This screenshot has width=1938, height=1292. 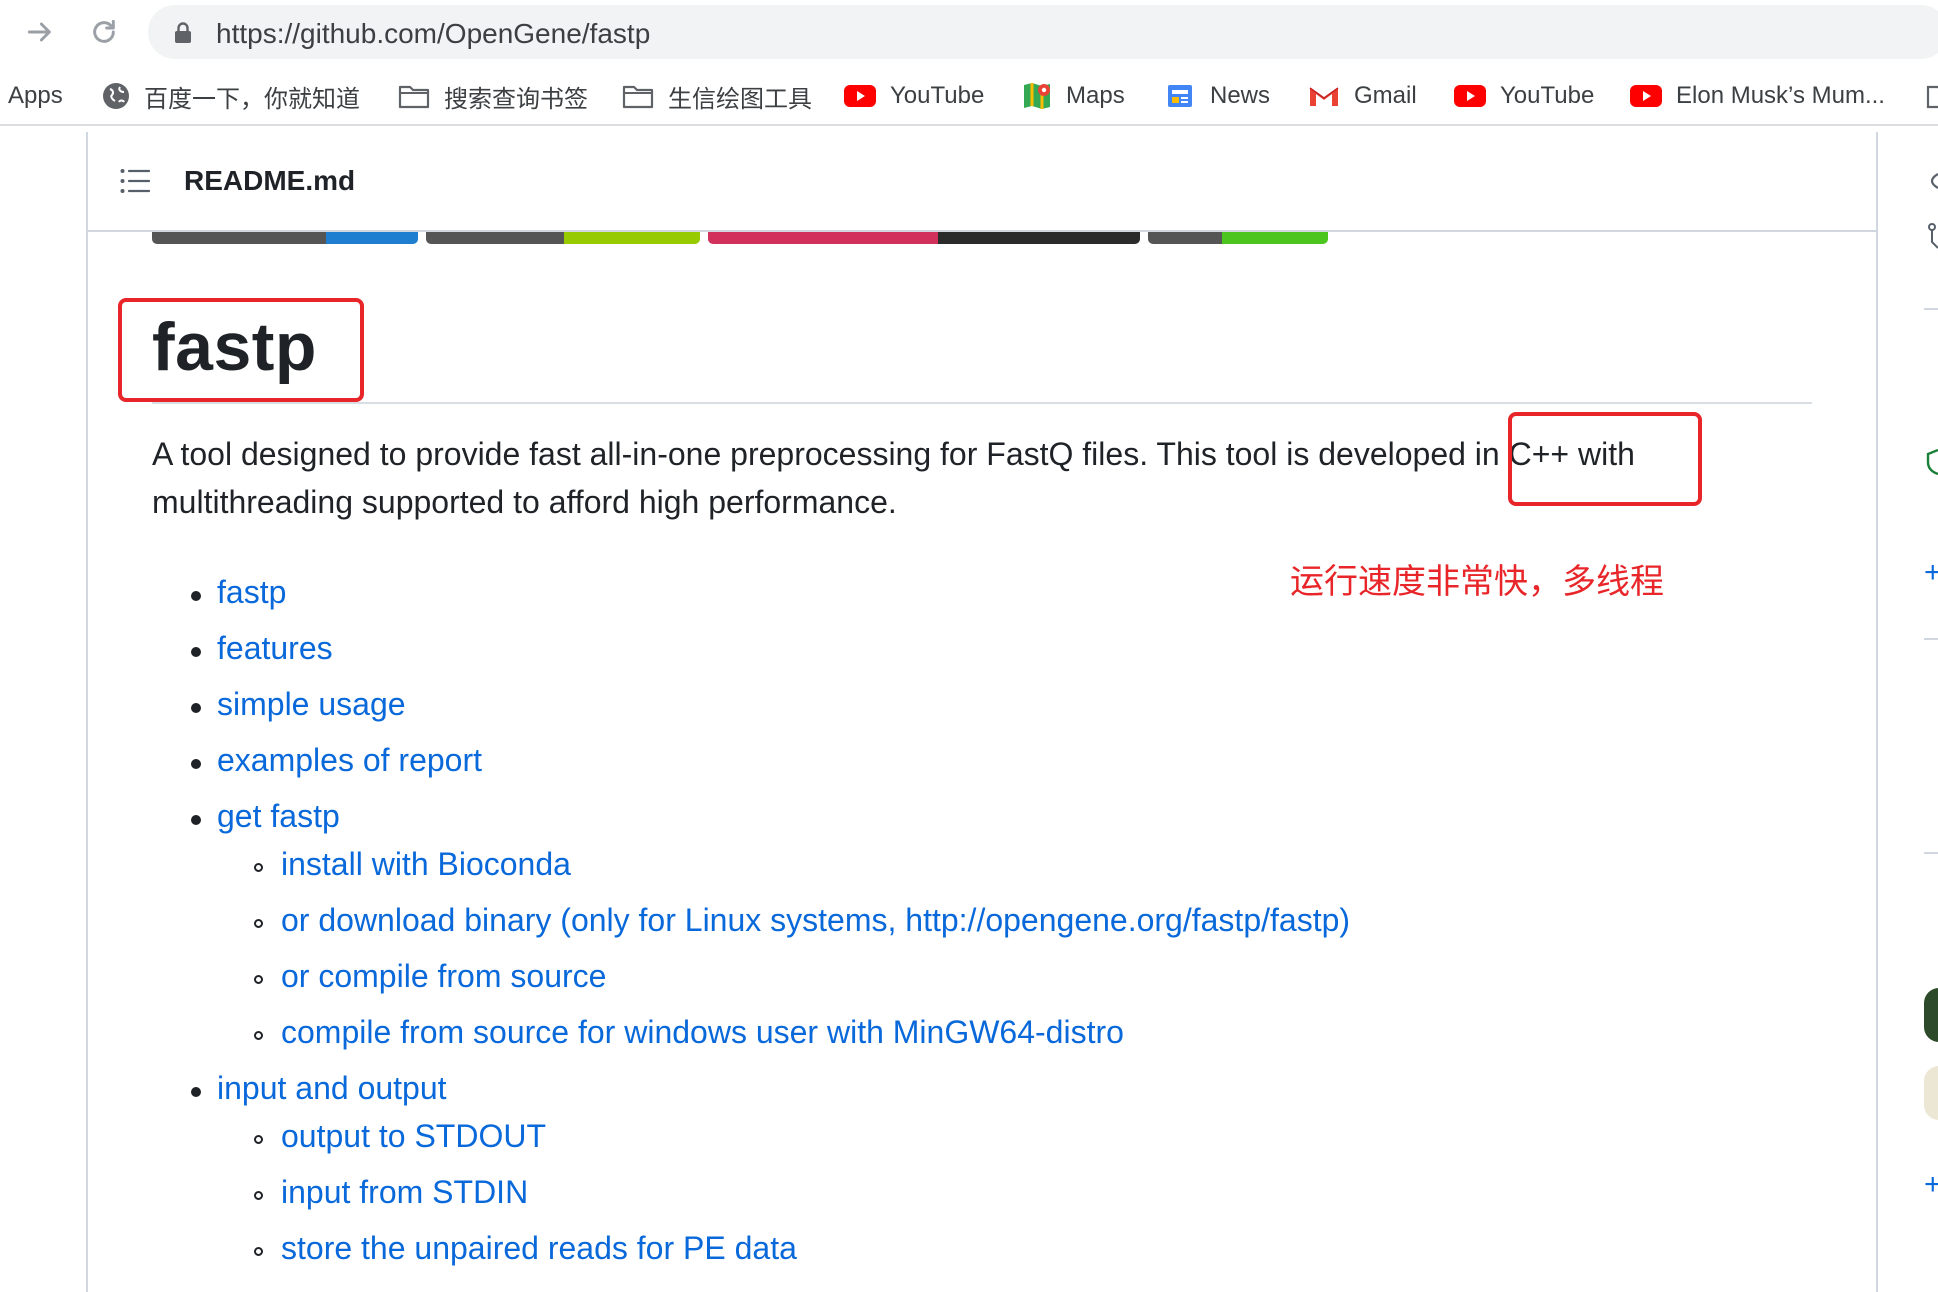 I want to click on bookmark-folder-bioinfo: 生信绘图工具, so click(x=717, y=96).